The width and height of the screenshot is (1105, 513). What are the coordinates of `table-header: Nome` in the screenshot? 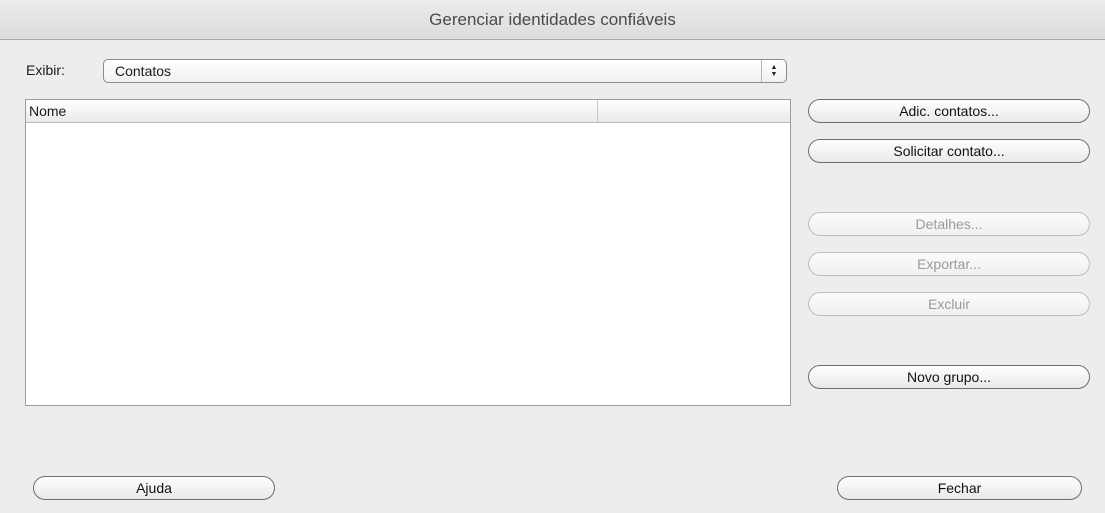 It's located at (408, 111).